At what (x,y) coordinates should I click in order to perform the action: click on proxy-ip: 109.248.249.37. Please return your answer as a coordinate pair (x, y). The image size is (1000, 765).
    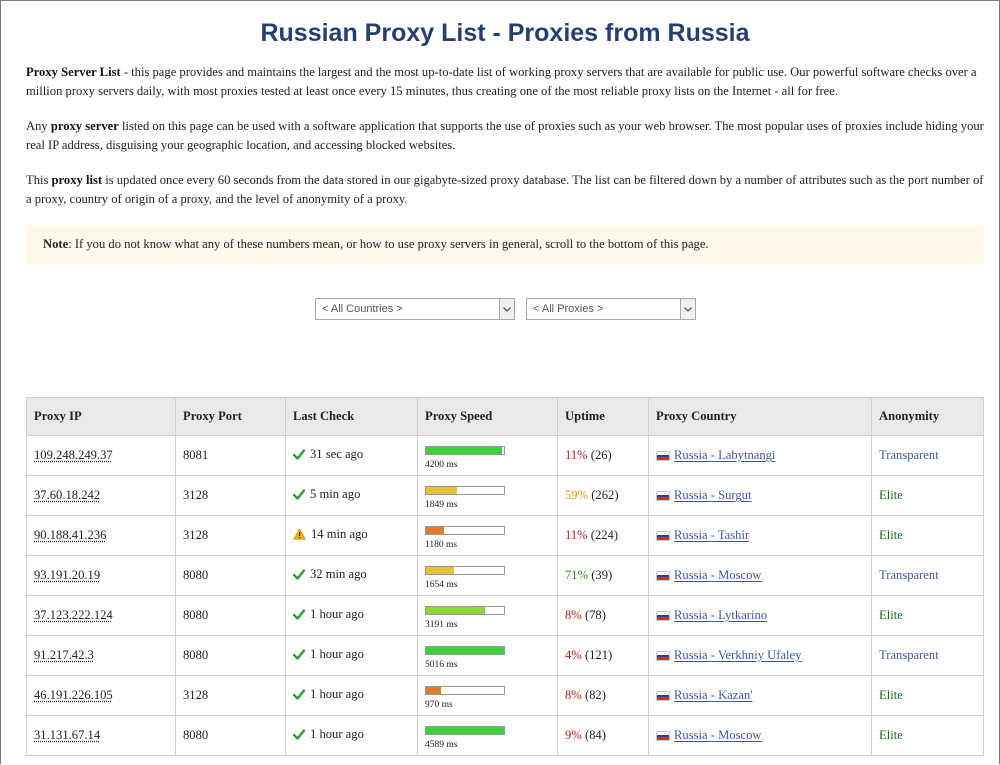
    Looking at the image, I should click on (101, 455).